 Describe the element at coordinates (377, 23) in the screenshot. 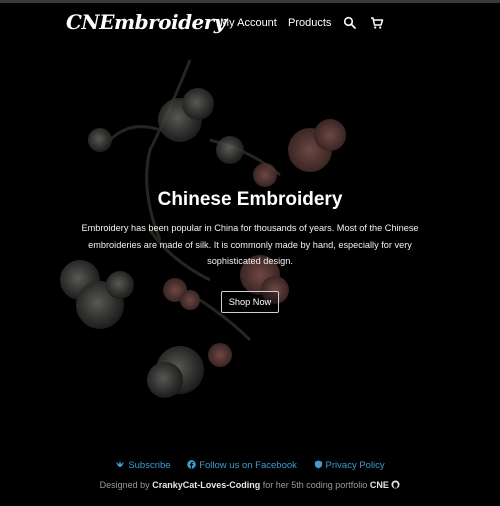

I see `cart-icon` at that location.